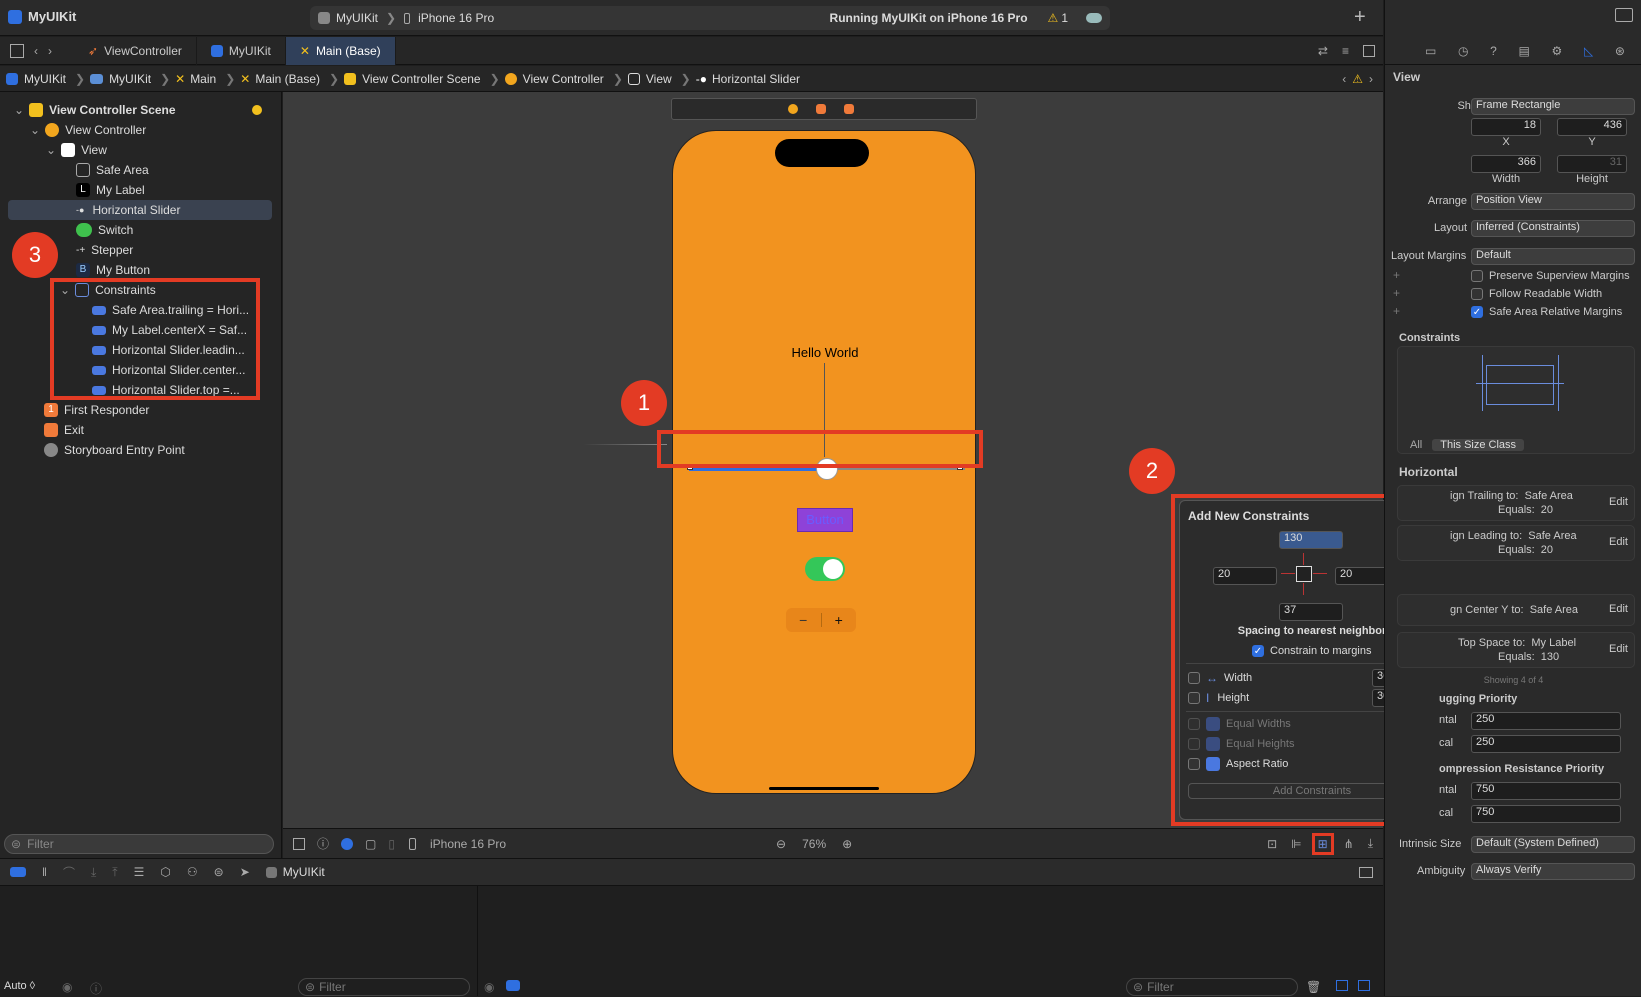  What do you see at coordinates (1553, 106) in the screenshot?
I see `show-popup: Frame Rectangle` at bounding box center [1553, 106].